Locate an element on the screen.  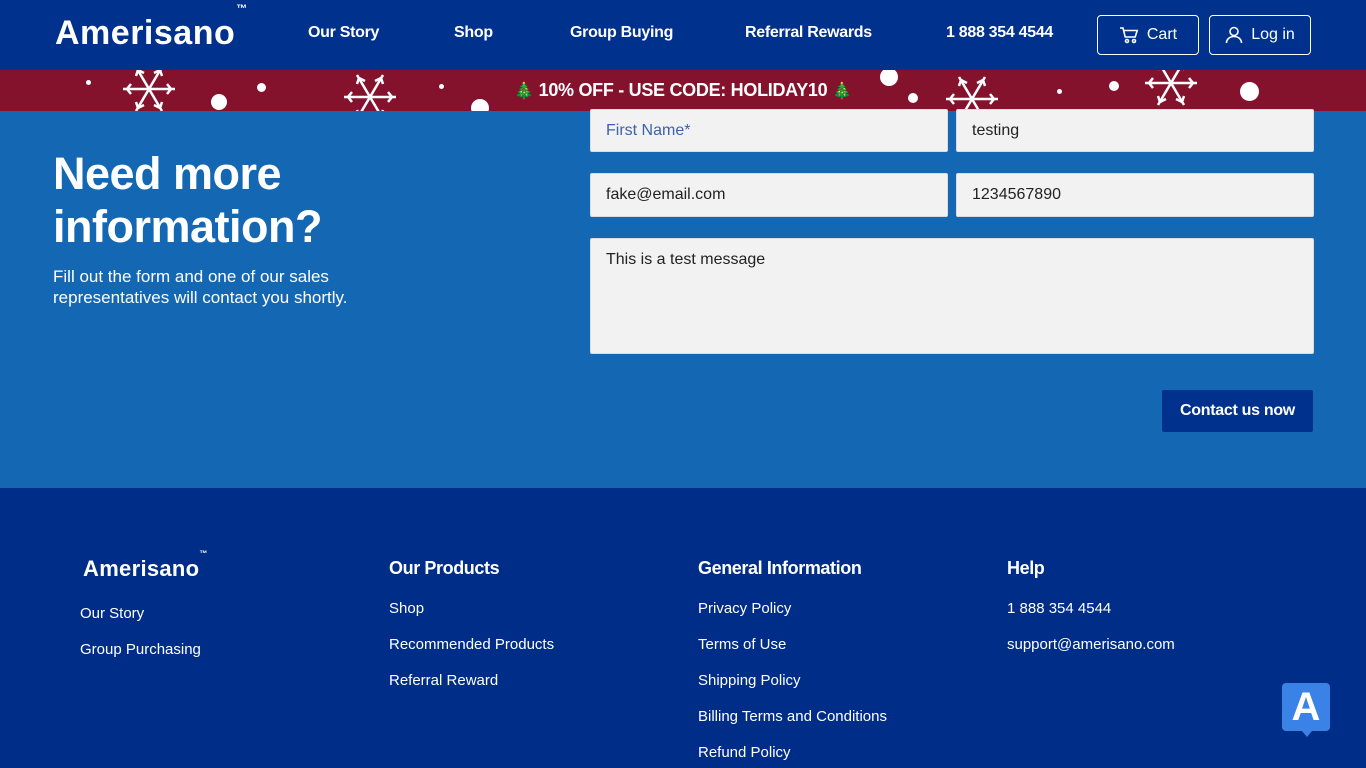
promo-message: 10% OFF - USE CODE: HOLIDAY10 is located at coordinates (683, 90).